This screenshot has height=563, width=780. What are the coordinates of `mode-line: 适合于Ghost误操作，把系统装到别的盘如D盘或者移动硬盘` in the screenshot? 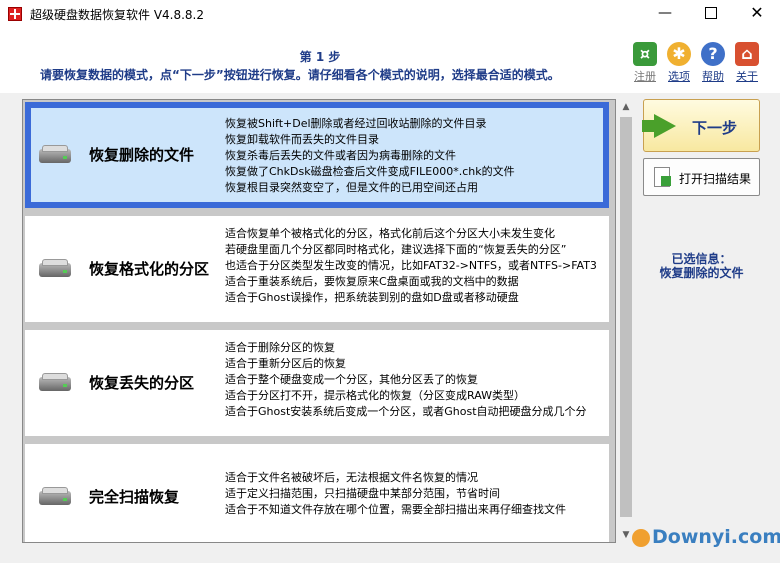 It's located at (372, 297).